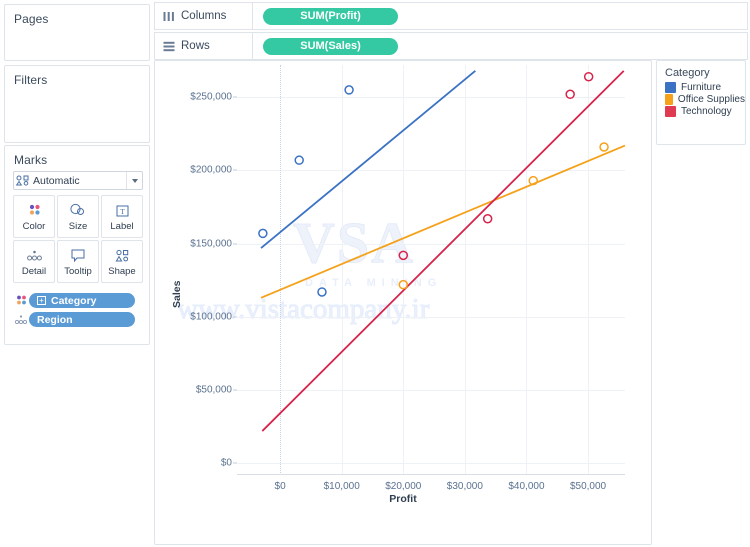 The image size is (750, 547). Describe the element at coordinates (78, 210) in the screenshot. I see `size-shapes-icon` at that location.